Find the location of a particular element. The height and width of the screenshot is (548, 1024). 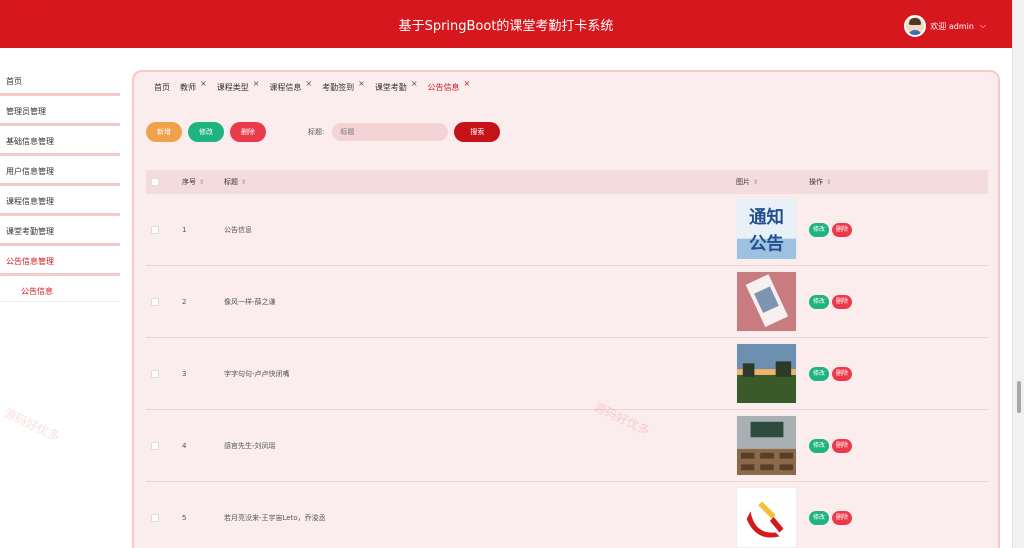

tab-check-in: 考勤签到 × is located at coordinates (343, 86).